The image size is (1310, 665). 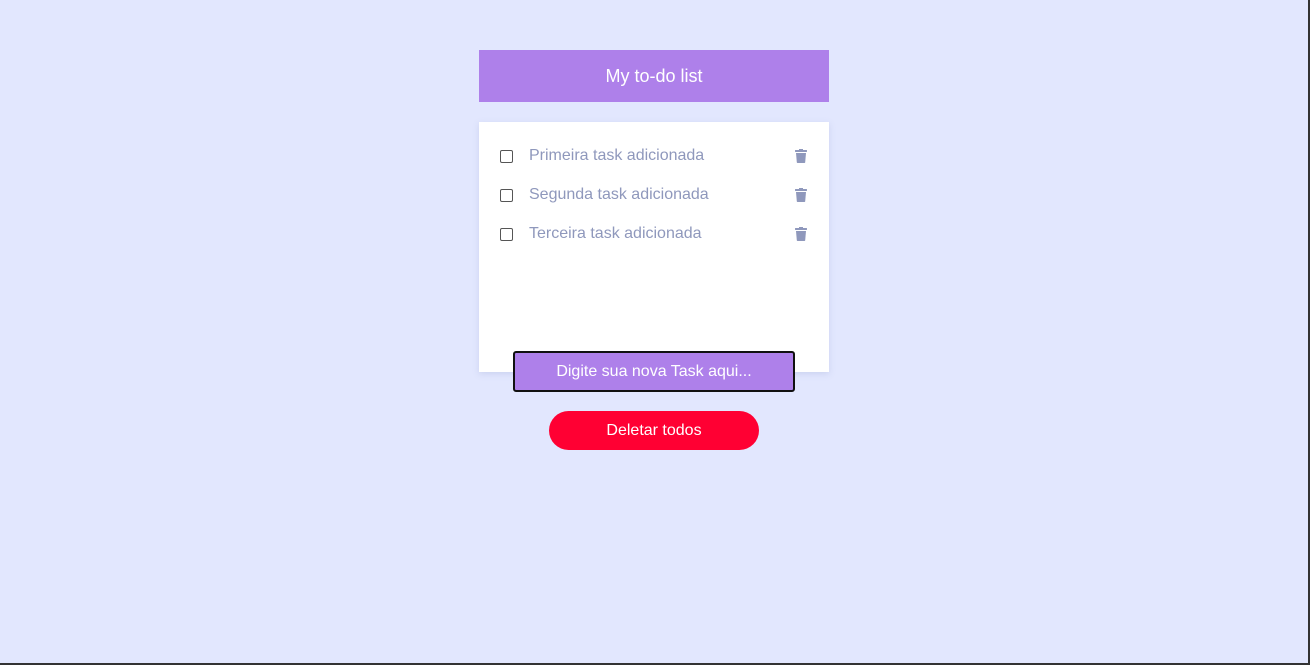 I want to click on list-header: My to-do list, so click(x=654, y=76).